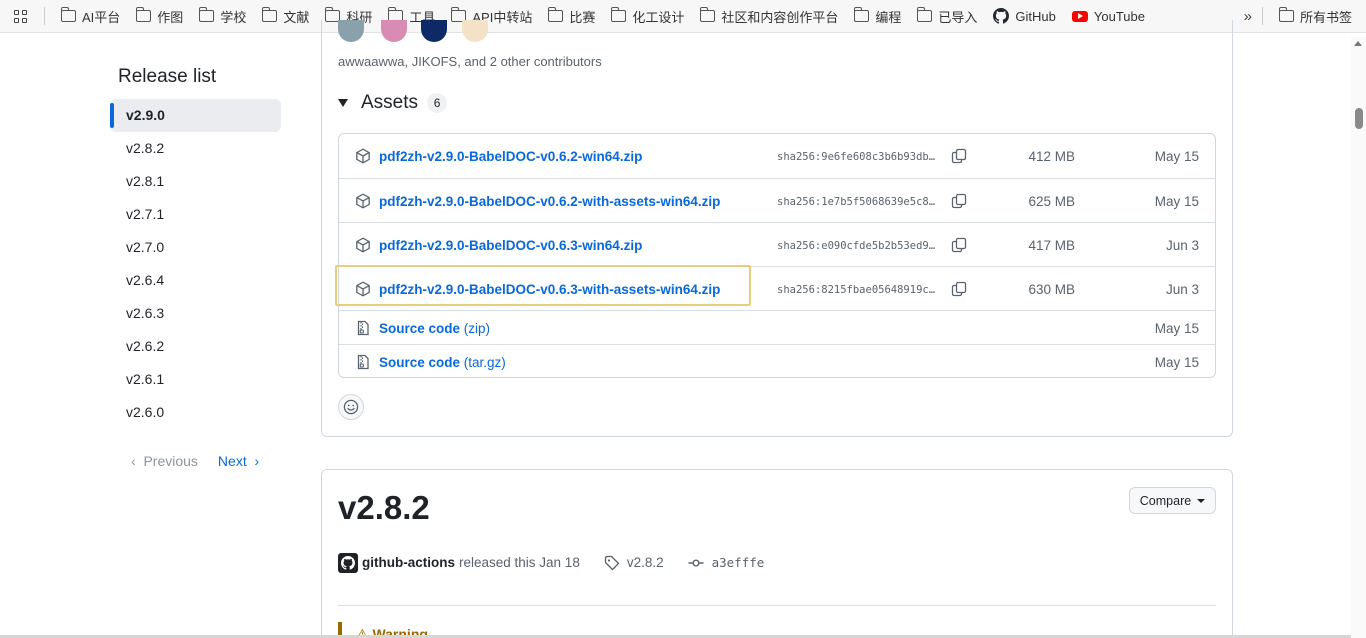 The height and width of the screenshot is (638, 1366). Describe the element at coordinates (510, 156) in the screenshot. I see `asset-download-link: pdf2zh-v2.9.0-BabelDOC-v0.6.2-win64.zip` at that location.